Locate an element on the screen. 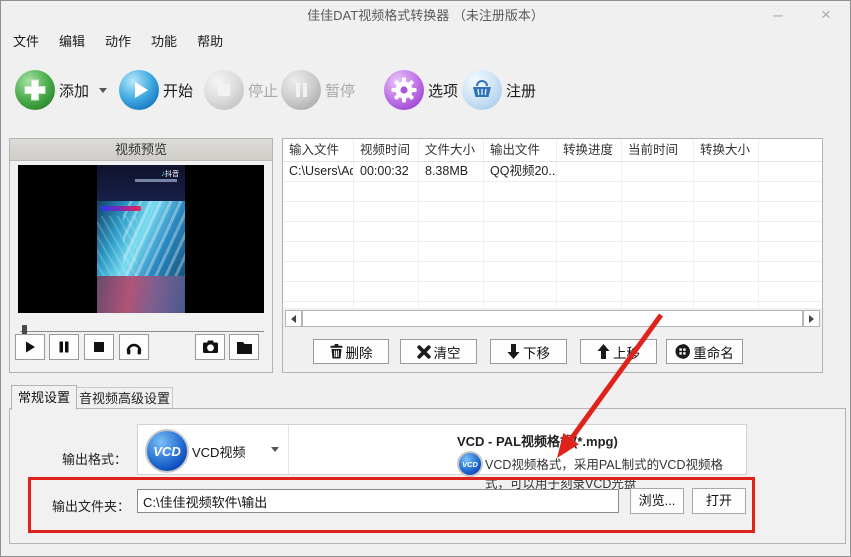 Image resolution: width=851 pixels, height=557 pixels. add-button: 添加 is located at coordinates (61, 90).